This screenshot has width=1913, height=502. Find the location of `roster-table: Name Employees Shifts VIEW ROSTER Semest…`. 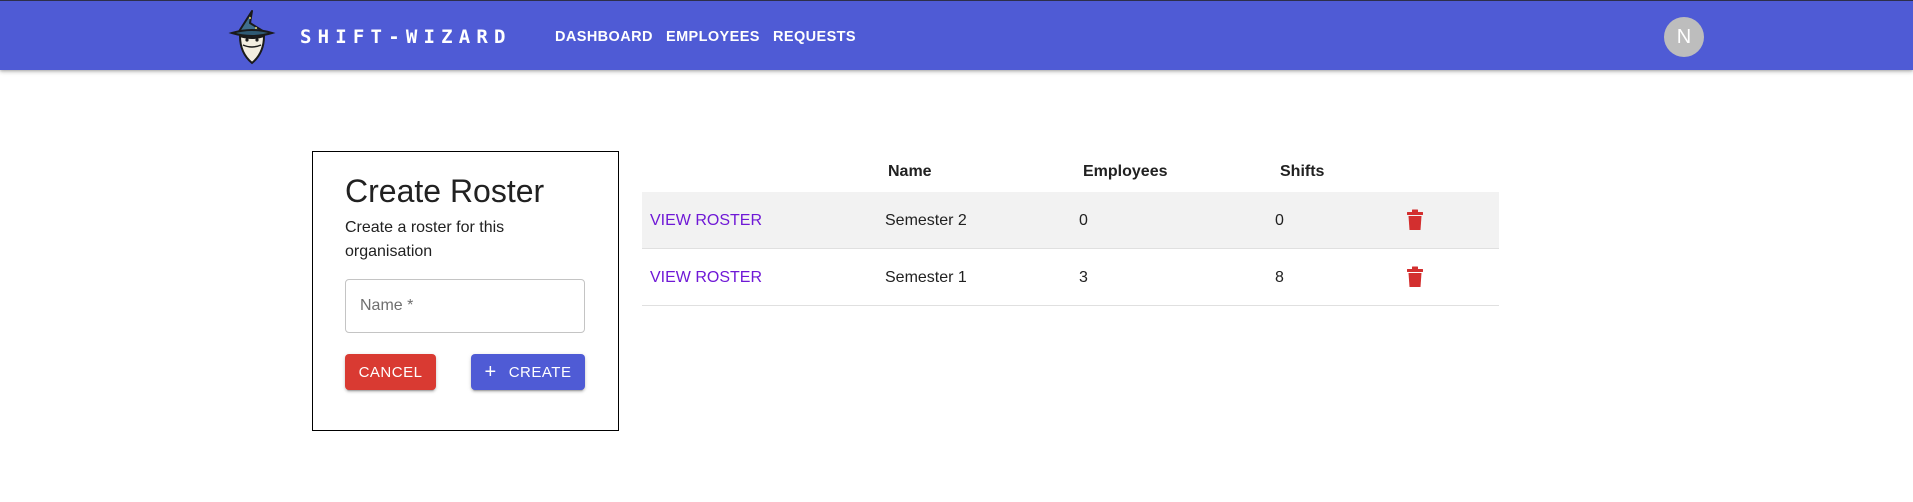

roster-table: Name Employees Shifts VIEW ROSTER Semest… is located at coordinates (1070, 229).